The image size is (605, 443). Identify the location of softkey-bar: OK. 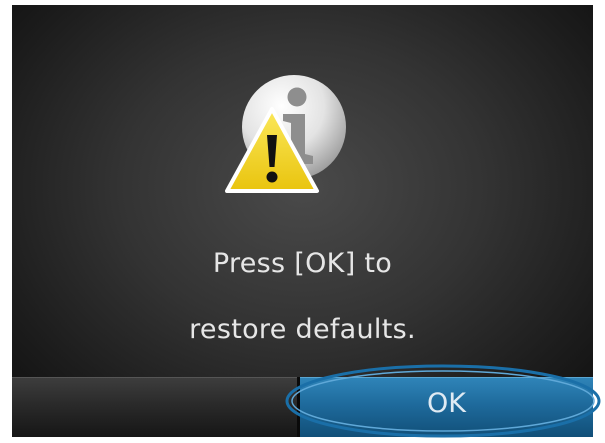
(302, 407).